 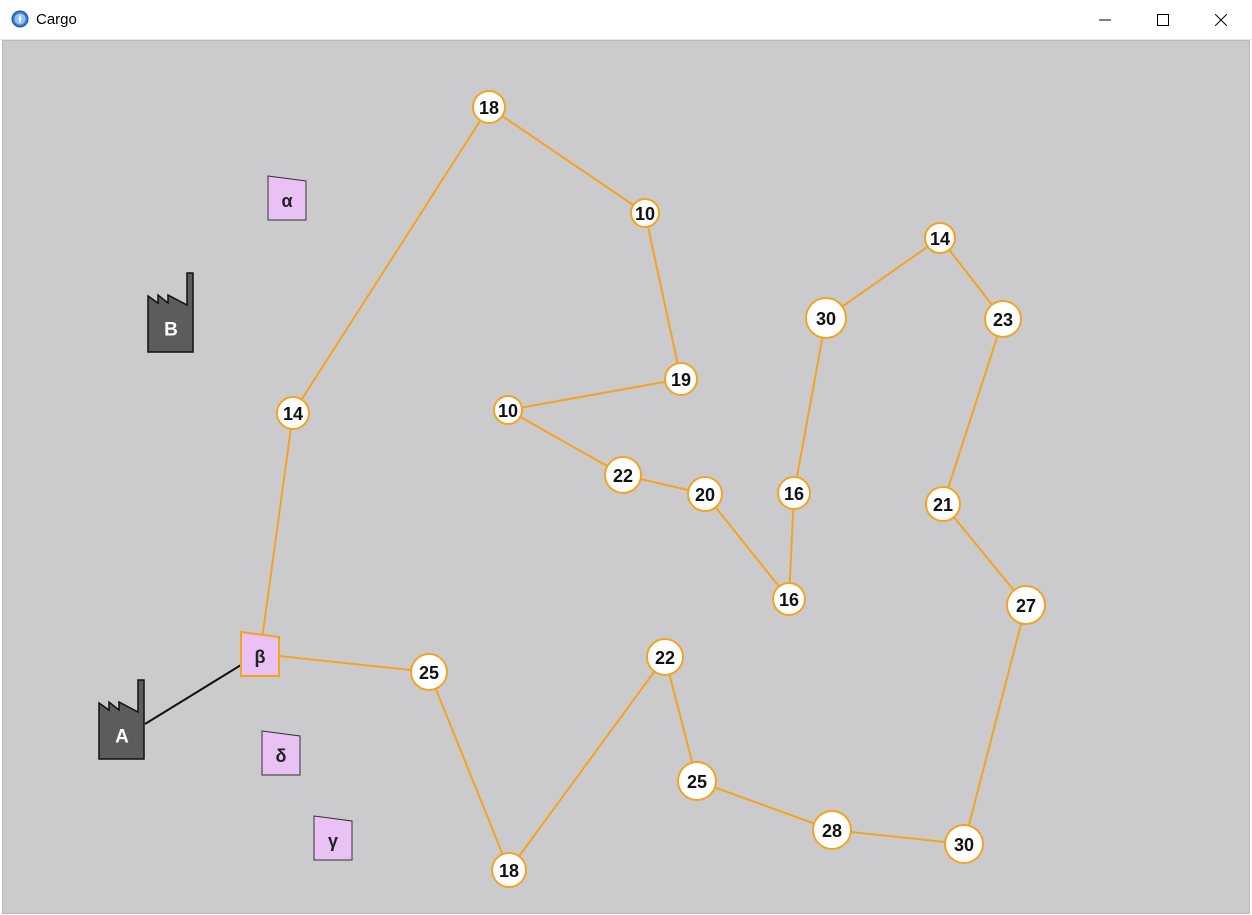 I want to click on node-value: 23, so click(x=1003, y=320).